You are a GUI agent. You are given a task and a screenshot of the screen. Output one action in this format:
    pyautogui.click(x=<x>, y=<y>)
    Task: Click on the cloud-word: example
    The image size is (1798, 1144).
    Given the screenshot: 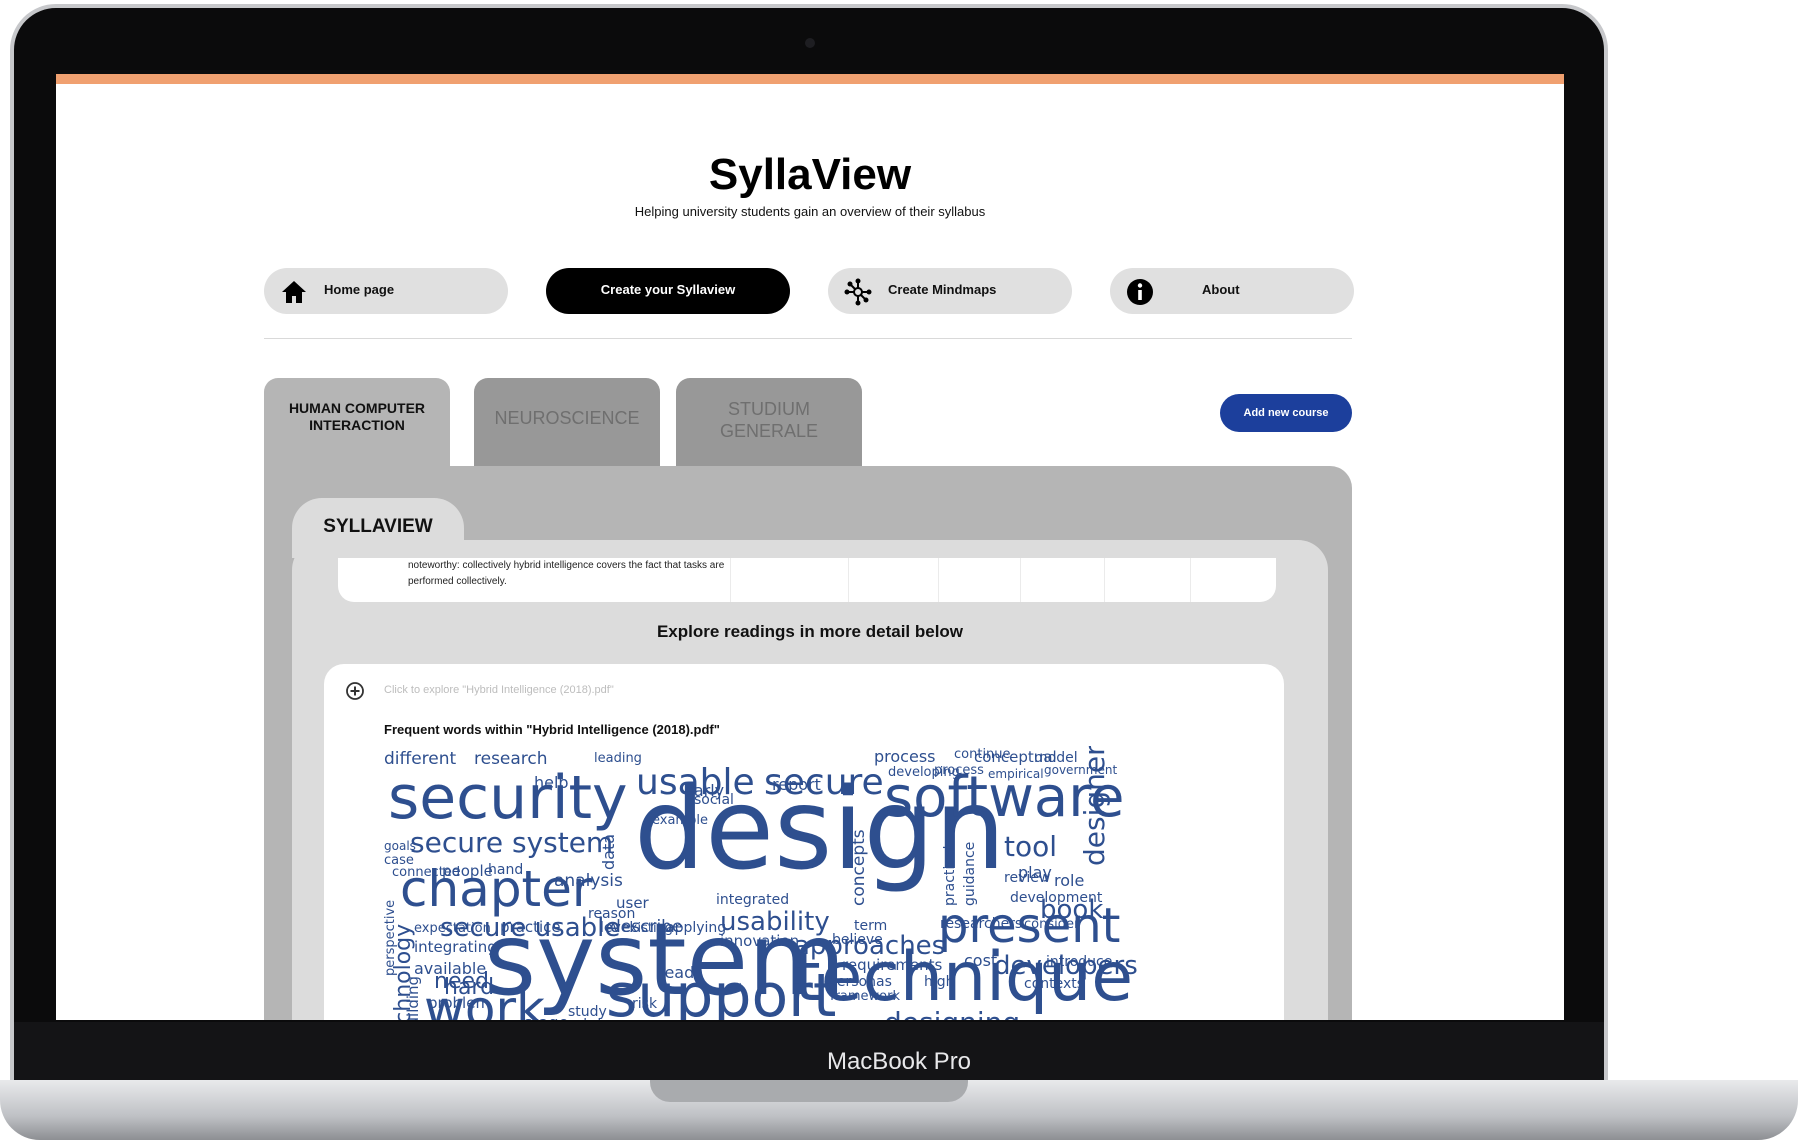 What is the action you would take?
    pyautogui.click(x=680, y=820)
    